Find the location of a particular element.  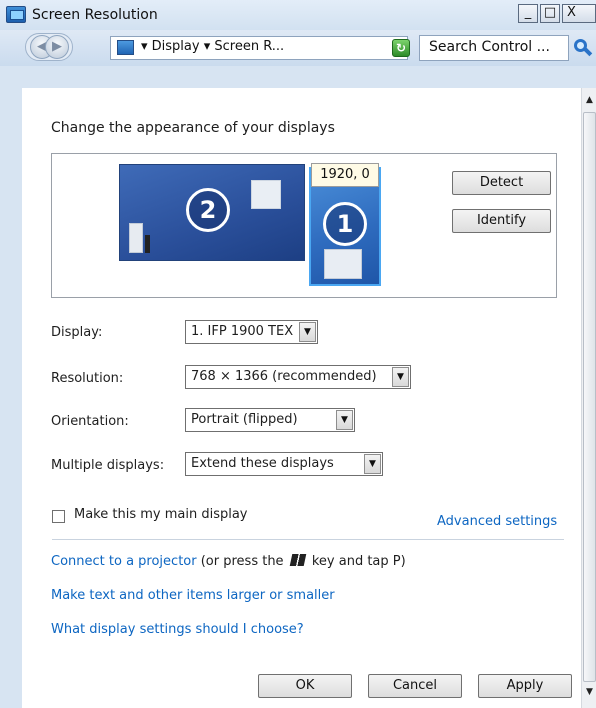

ok-button: OK is located at coordinates (305, 686).